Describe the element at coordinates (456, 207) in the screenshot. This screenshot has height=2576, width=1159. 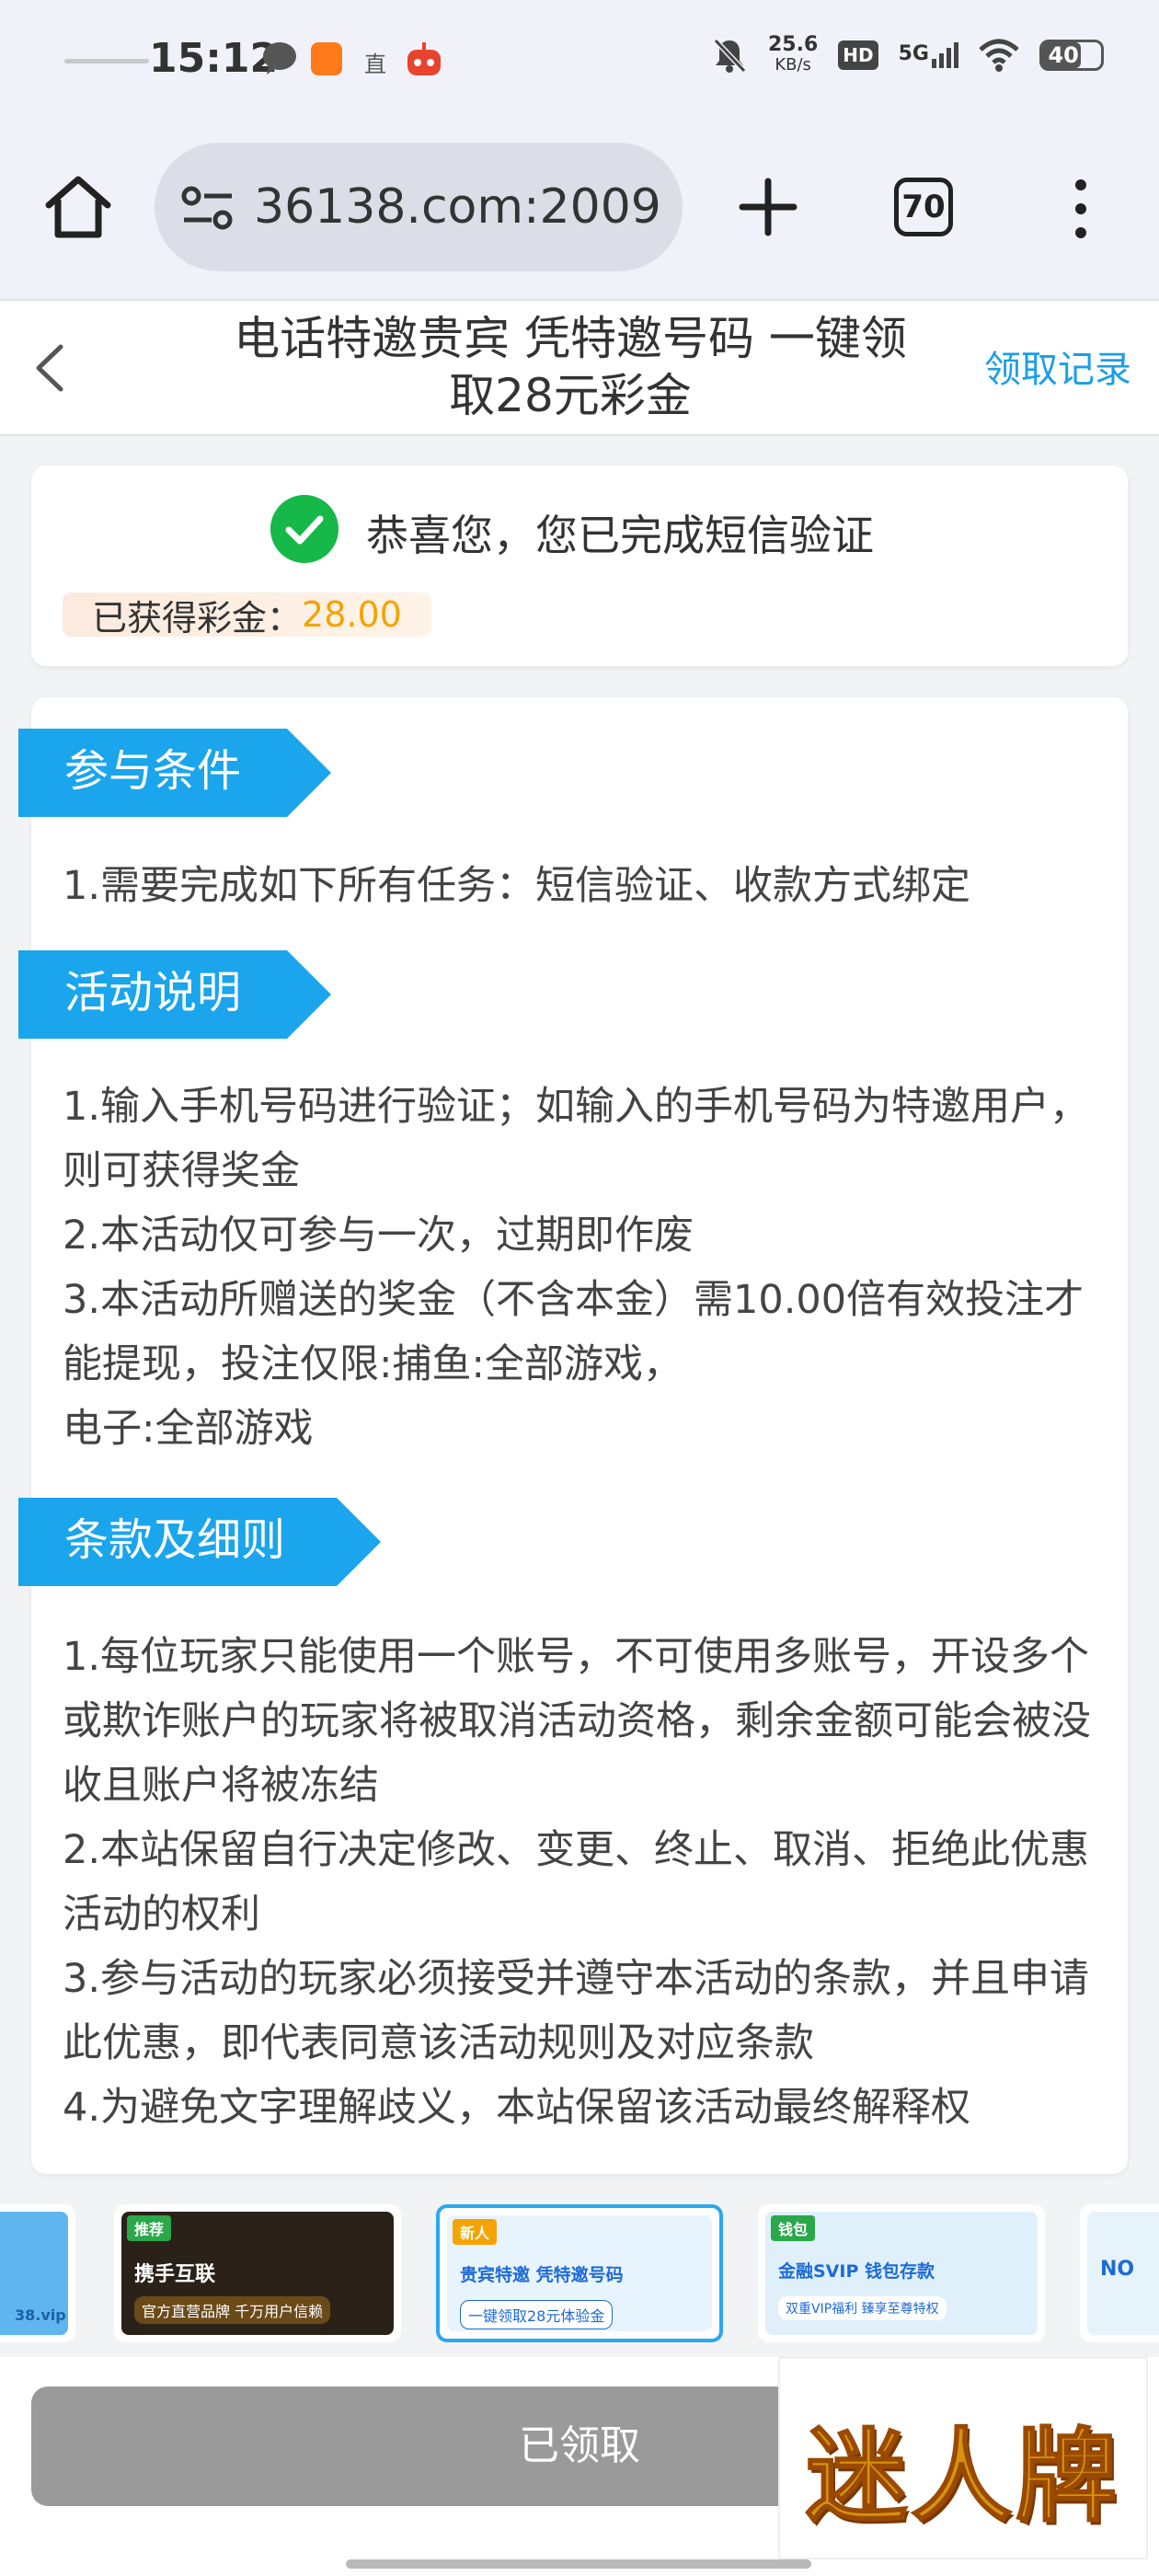
I see `url-text: 36138.com:20091` at that location.